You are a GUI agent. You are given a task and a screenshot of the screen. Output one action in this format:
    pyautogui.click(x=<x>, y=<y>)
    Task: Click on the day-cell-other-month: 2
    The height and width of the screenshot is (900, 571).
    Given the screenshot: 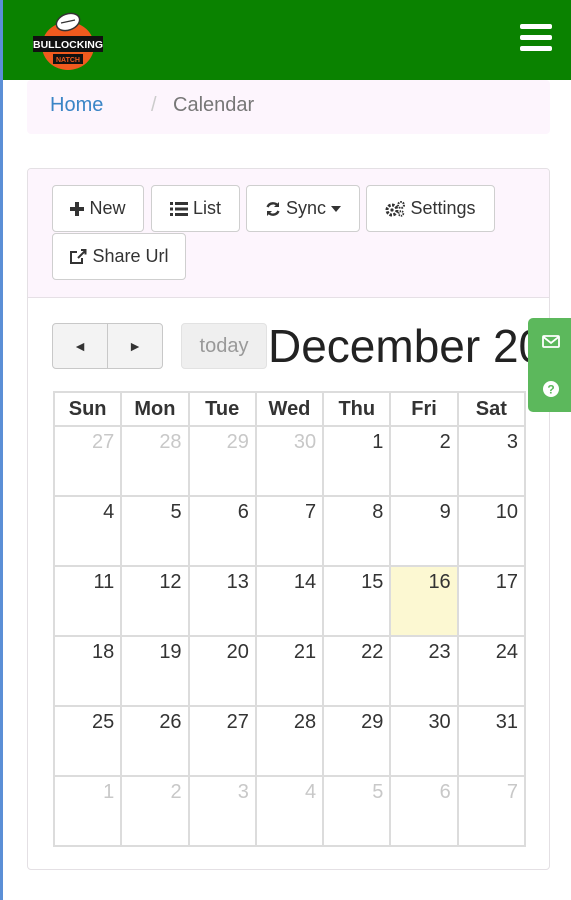 What is the action you would take?
    pyautogui.click(x=155, y=811)
    